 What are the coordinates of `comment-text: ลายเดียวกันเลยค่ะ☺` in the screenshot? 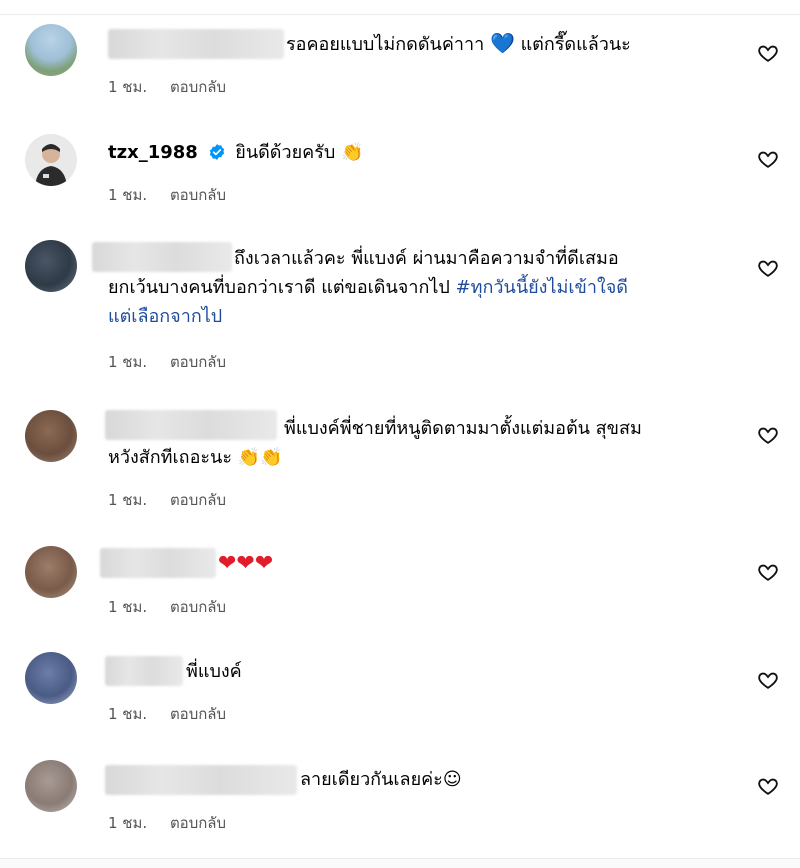 It's located at (381, 779).